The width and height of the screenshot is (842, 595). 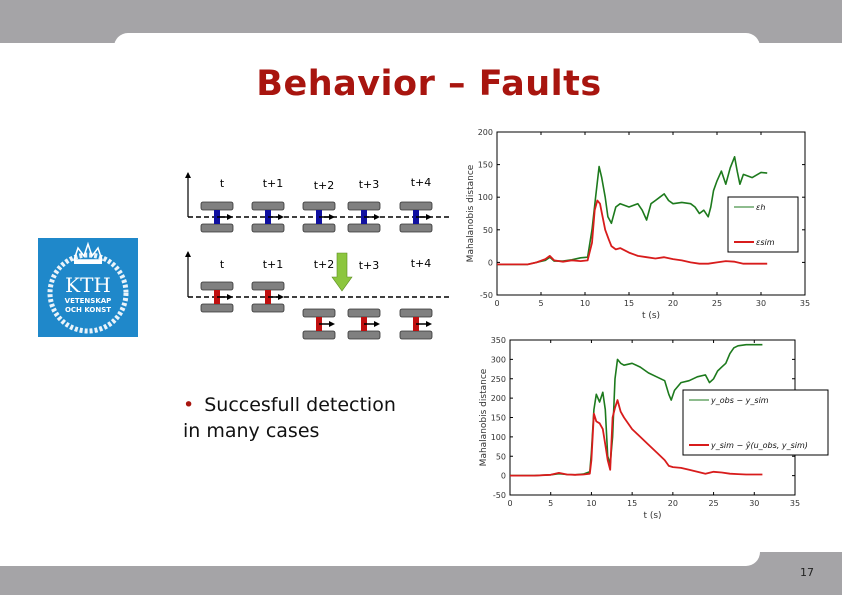 I want to click on logo-line2: OCH KONST, so click(x=88, y=310).